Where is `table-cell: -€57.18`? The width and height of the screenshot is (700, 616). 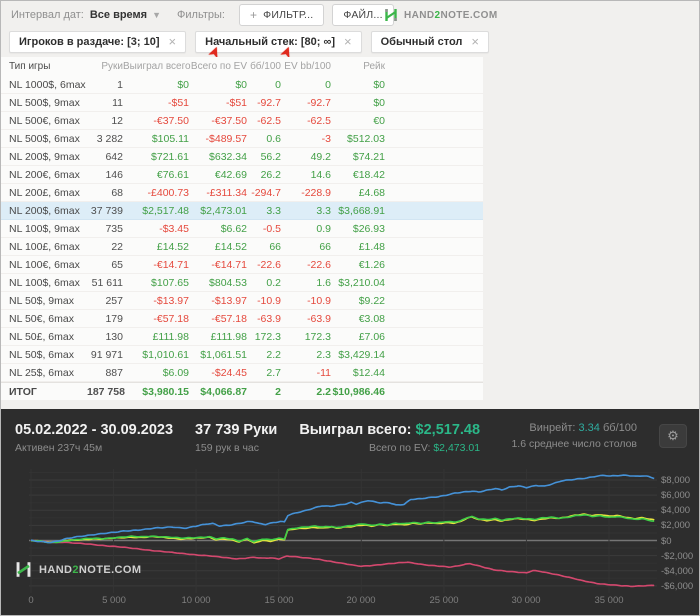 table-cell: -€57.18 is located at coordinates (229, 318).